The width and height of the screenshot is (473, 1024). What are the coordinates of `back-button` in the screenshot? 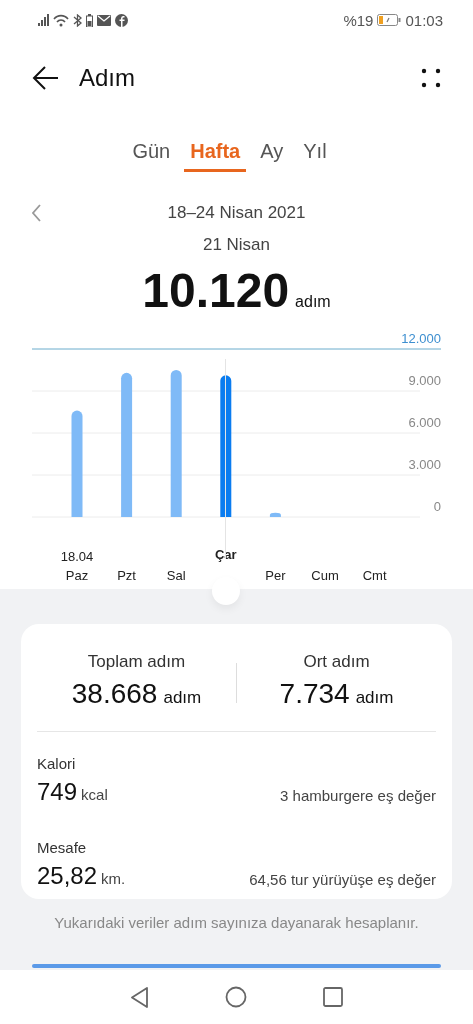 It's located at (45, 77).